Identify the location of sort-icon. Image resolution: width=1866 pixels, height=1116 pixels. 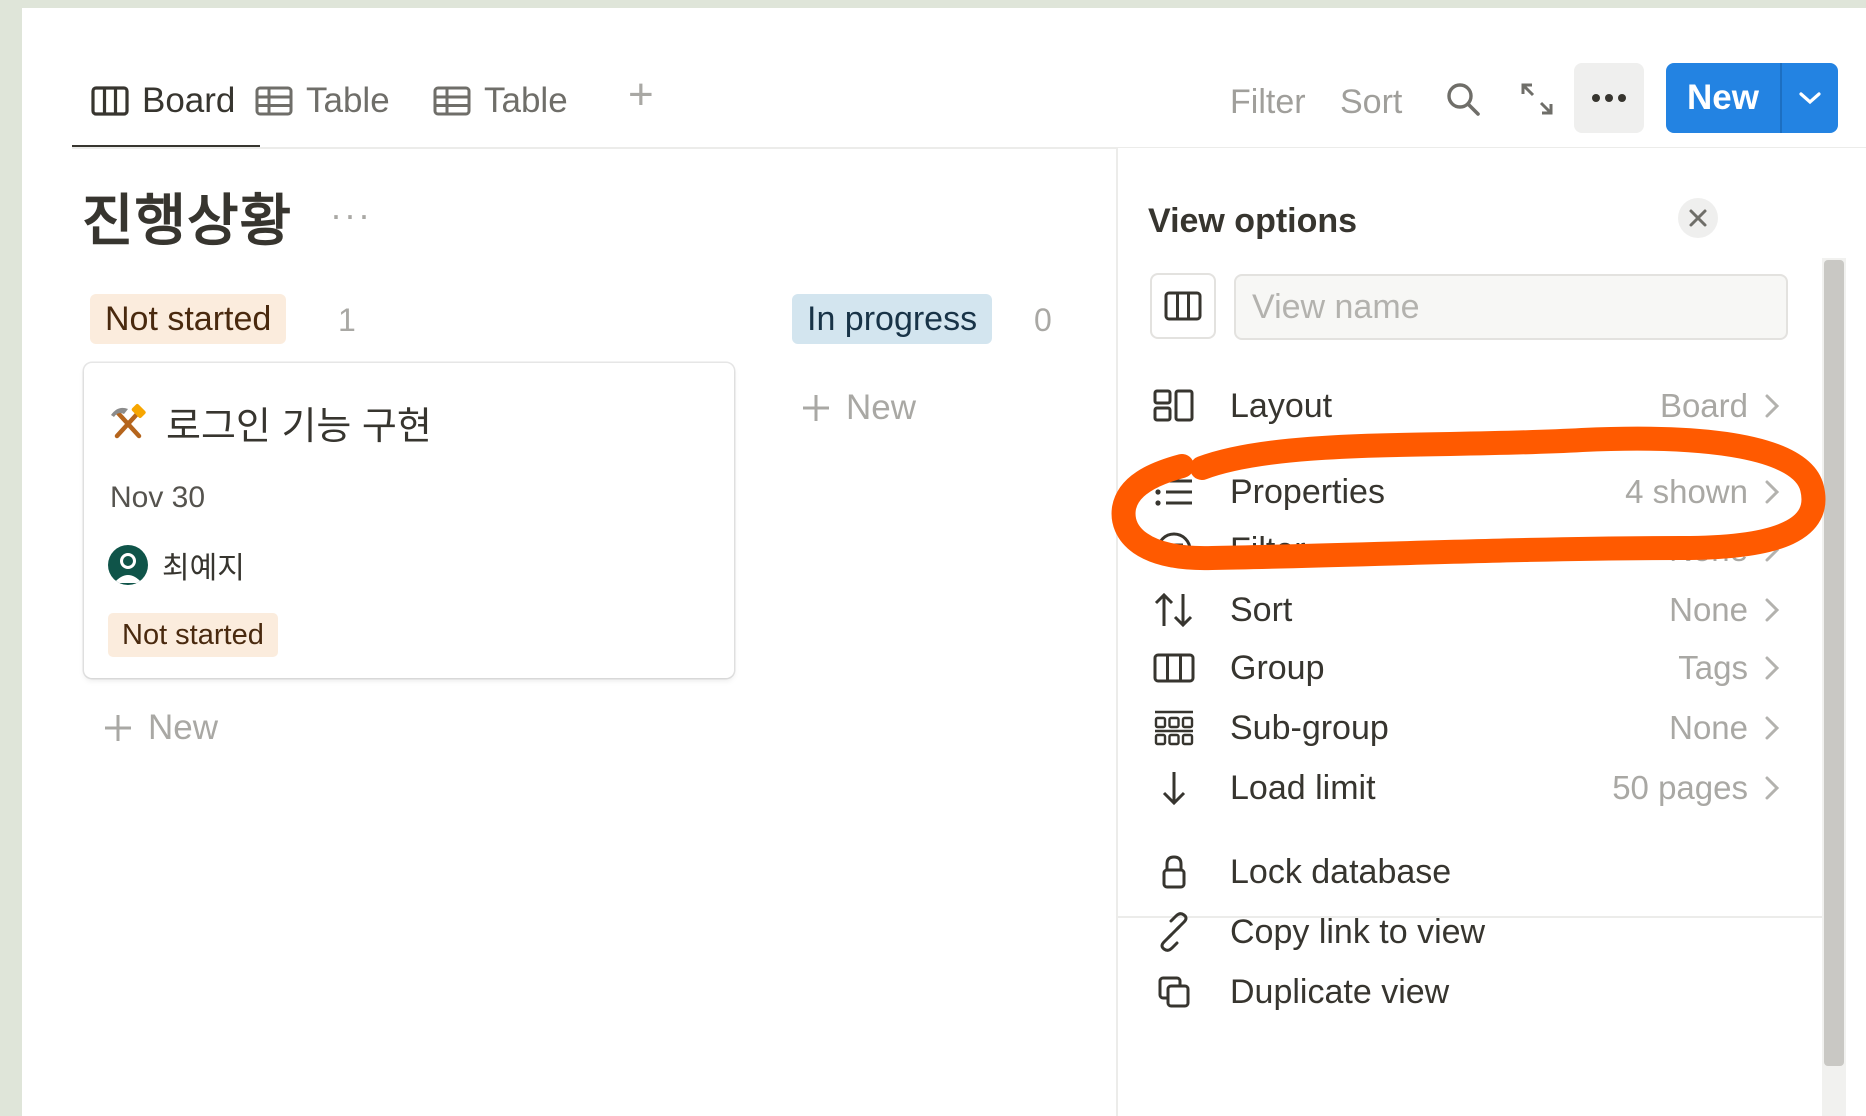
(1174, 610).